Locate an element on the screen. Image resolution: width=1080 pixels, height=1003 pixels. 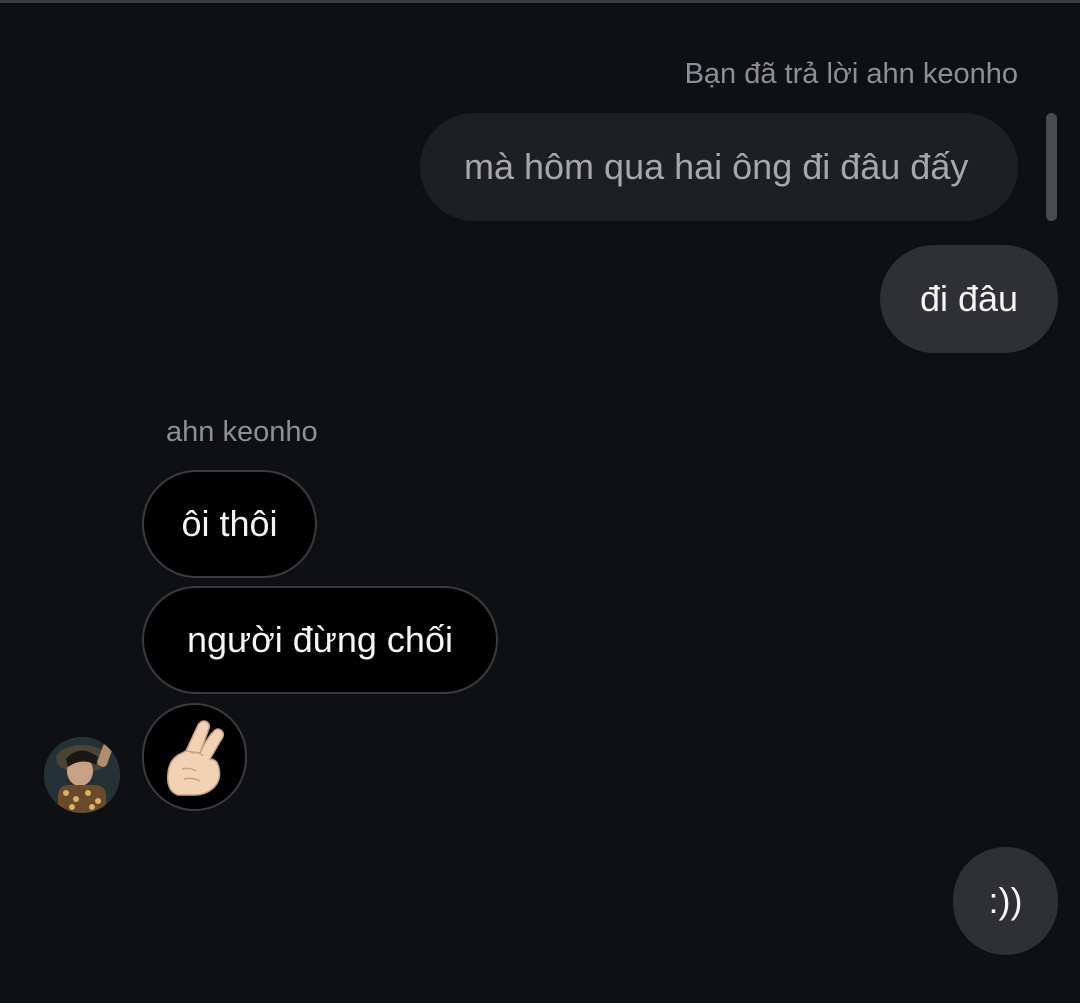
sent-message-bubble: :)) is located at coordinates (1005, 901).